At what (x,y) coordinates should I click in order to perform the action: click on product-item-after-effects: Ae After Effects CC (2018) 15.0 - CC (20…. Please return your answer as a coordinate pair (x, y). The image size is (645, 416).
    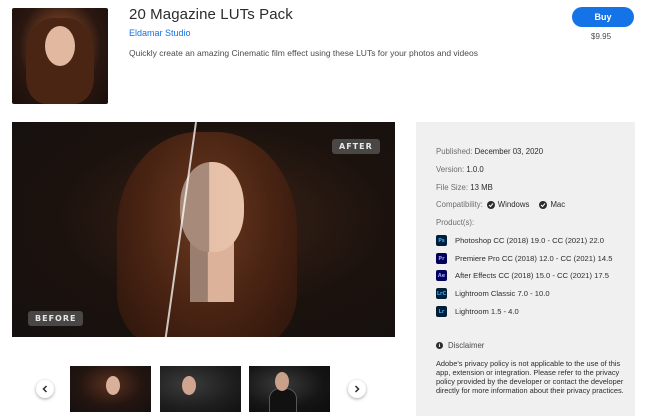
    Looking at the image, I should click on (522, 275).